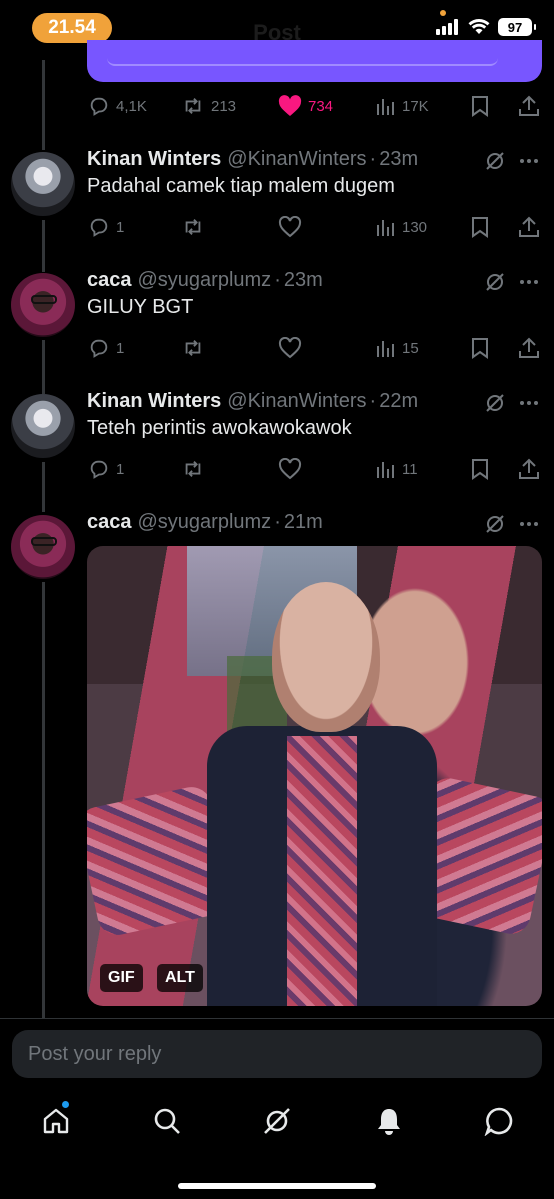  I want to click on reply-button: 4,1K, so click(117, 106).